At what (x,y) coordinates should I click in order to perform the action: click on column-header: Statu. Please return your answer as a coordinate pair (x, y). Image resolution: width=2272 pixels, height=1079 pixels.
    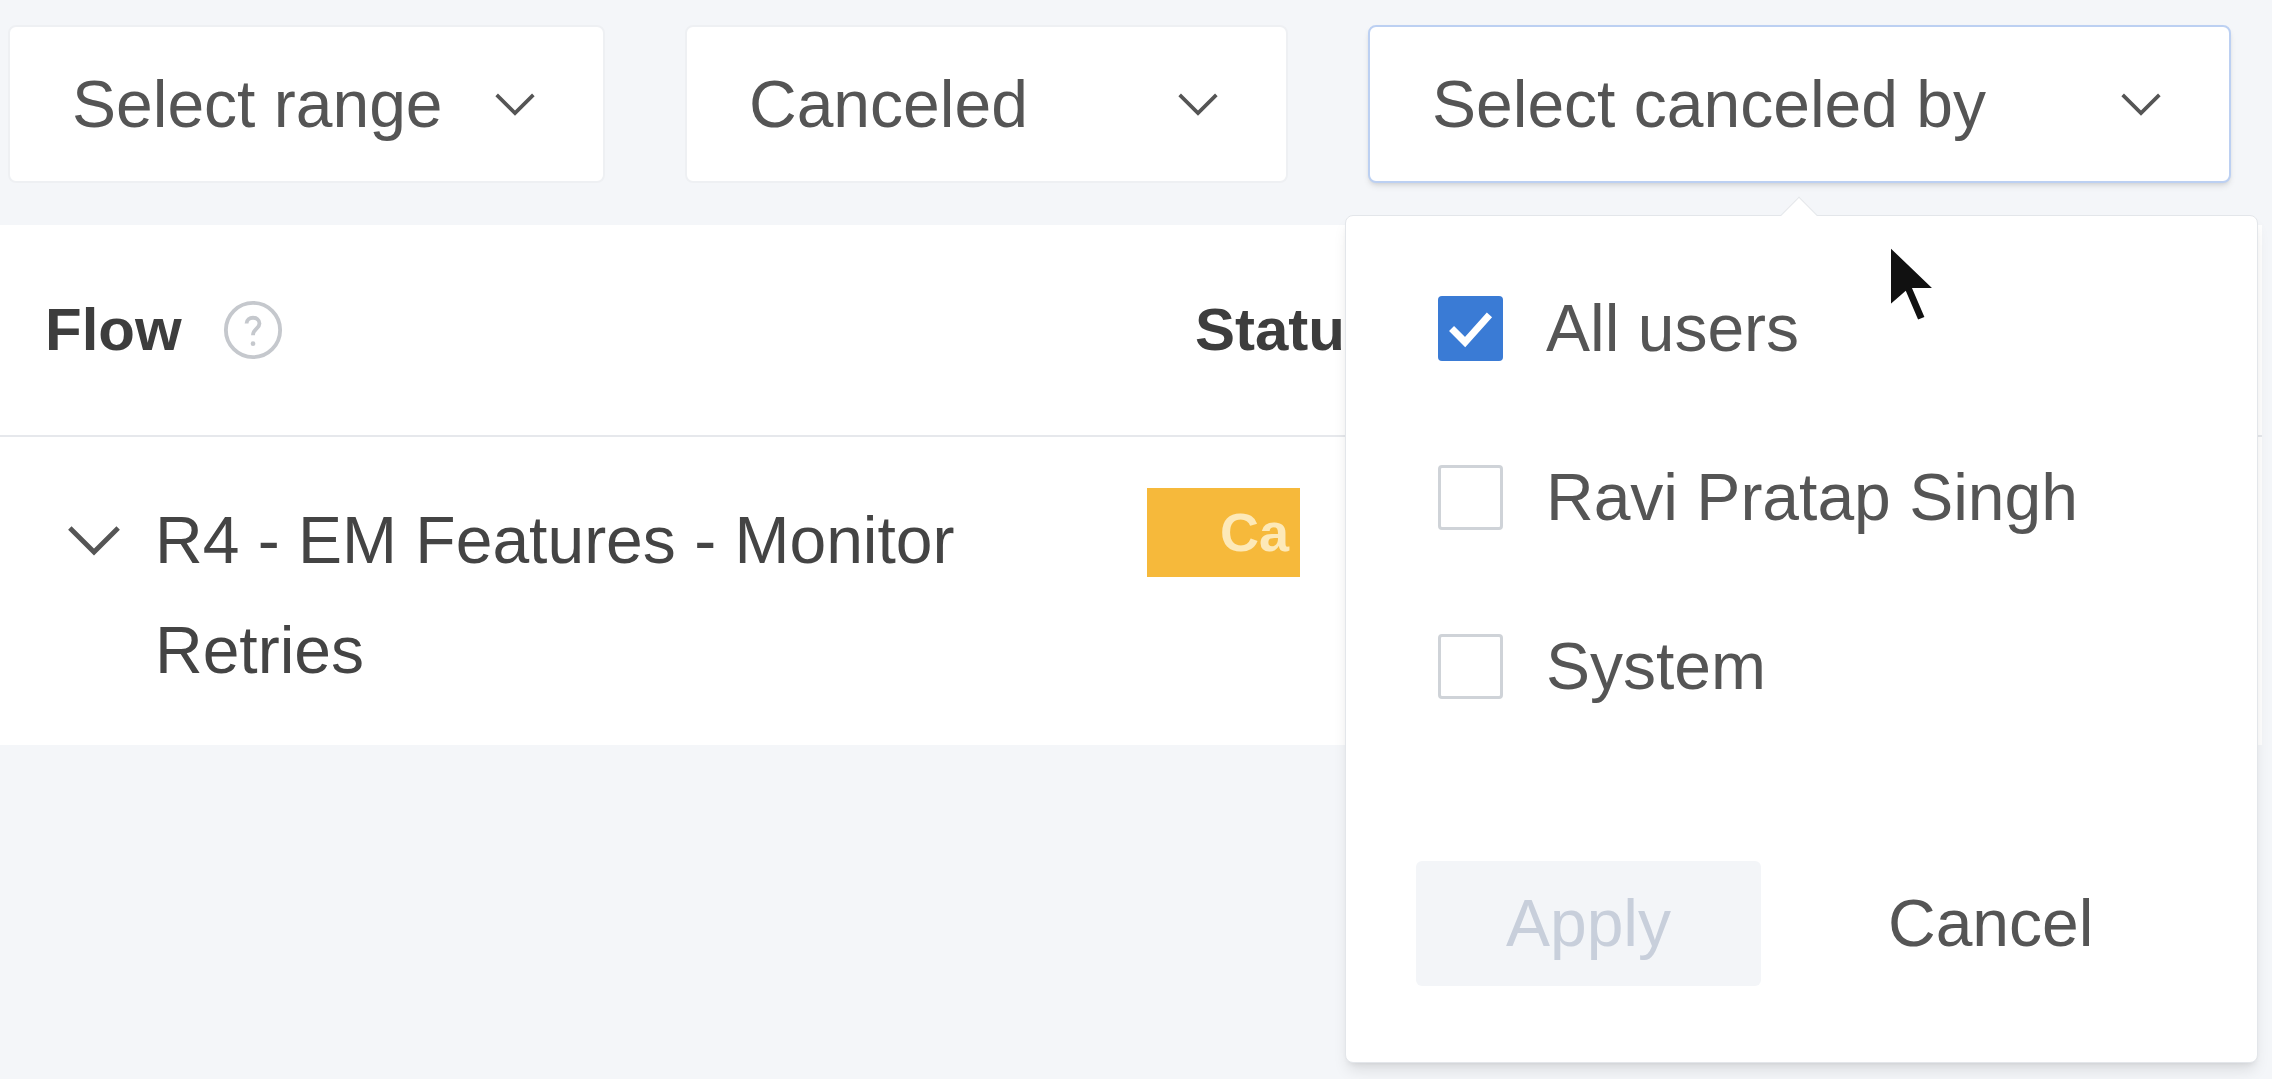
    Looking at the image, I should click on (1270, 329).